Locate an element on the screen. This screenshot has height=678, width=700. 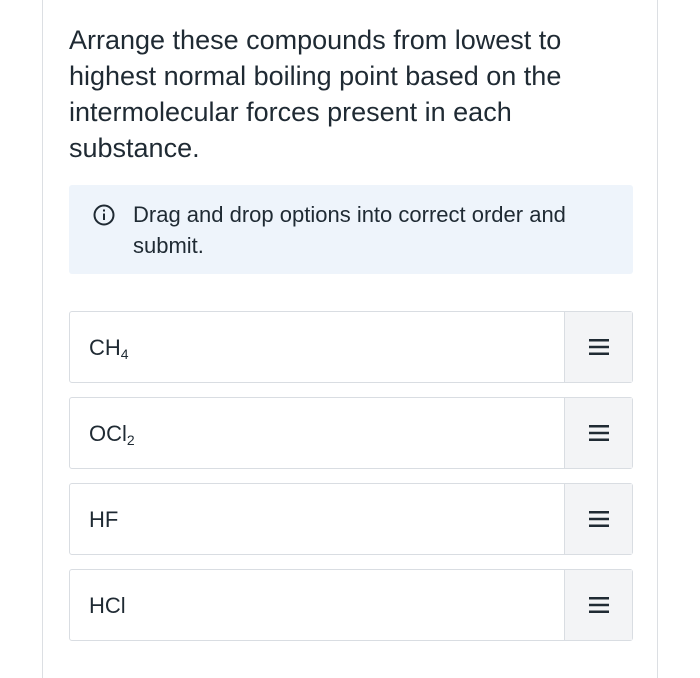
option-subscript: 4 is located at coordinates (124, 354).